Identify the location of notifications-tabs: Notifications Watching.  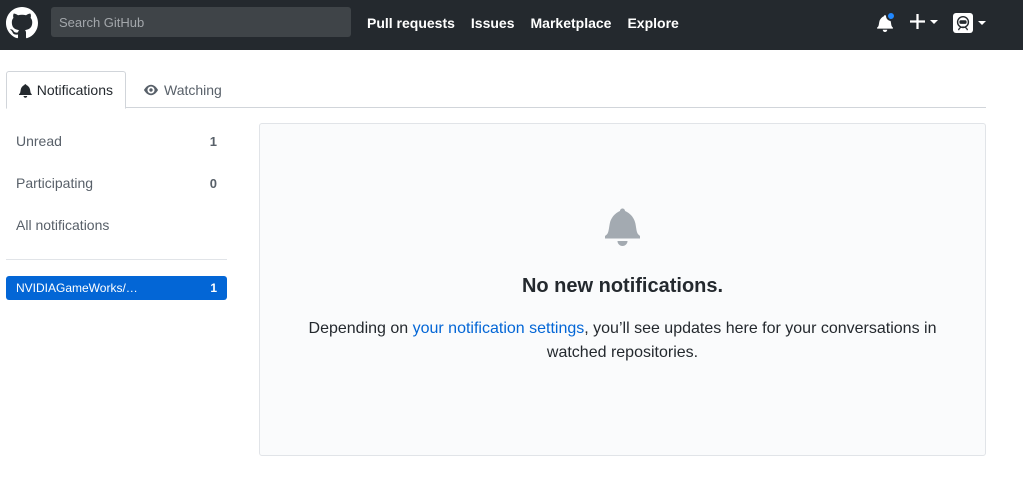
(496, 90).